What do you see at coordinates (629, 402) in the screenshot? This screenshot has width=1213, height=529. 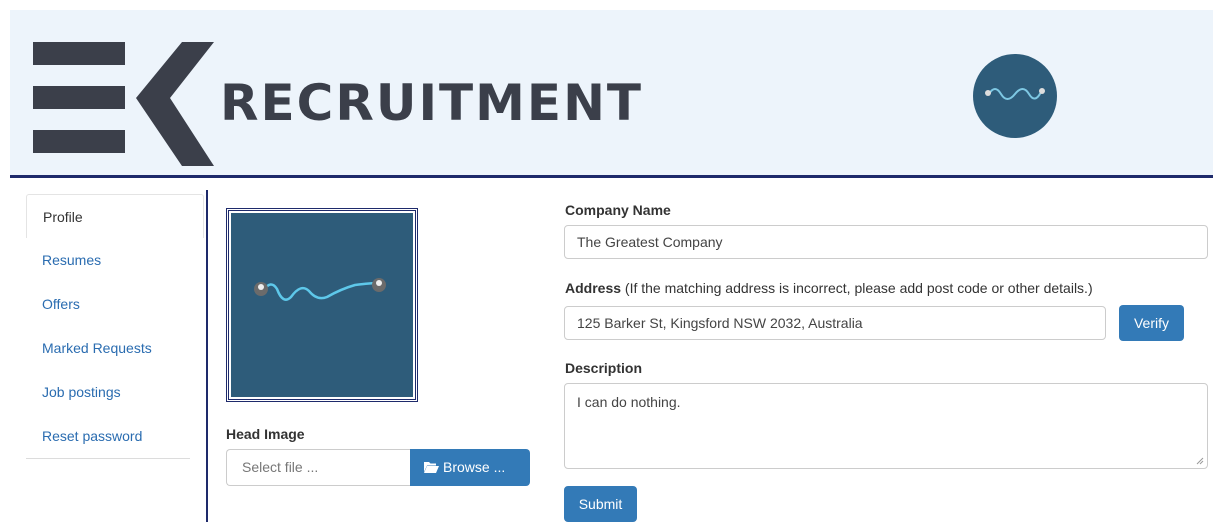 I see `description-text: I can do nothing.` at bounding box center [629, 402].